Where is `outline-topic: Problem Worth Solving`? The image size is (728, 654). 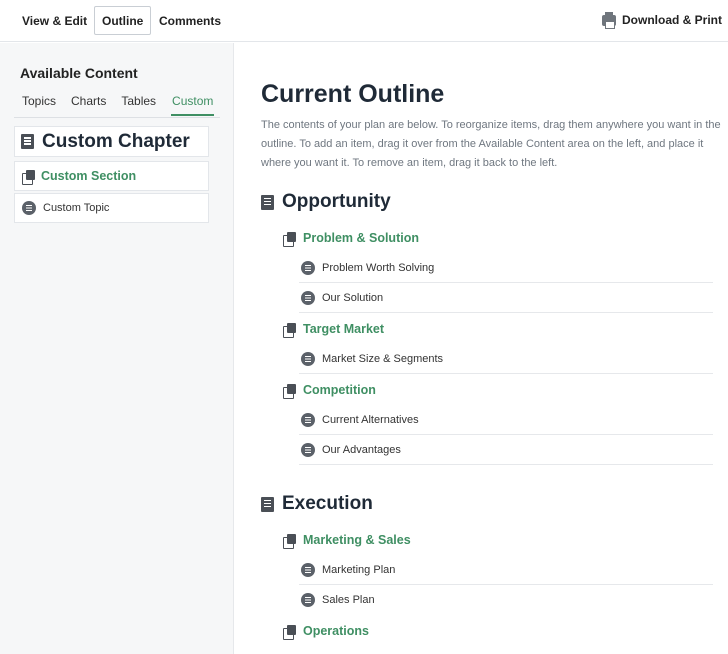 outline-topic: Problem Worth Solving is located at coordinates (506, 268).